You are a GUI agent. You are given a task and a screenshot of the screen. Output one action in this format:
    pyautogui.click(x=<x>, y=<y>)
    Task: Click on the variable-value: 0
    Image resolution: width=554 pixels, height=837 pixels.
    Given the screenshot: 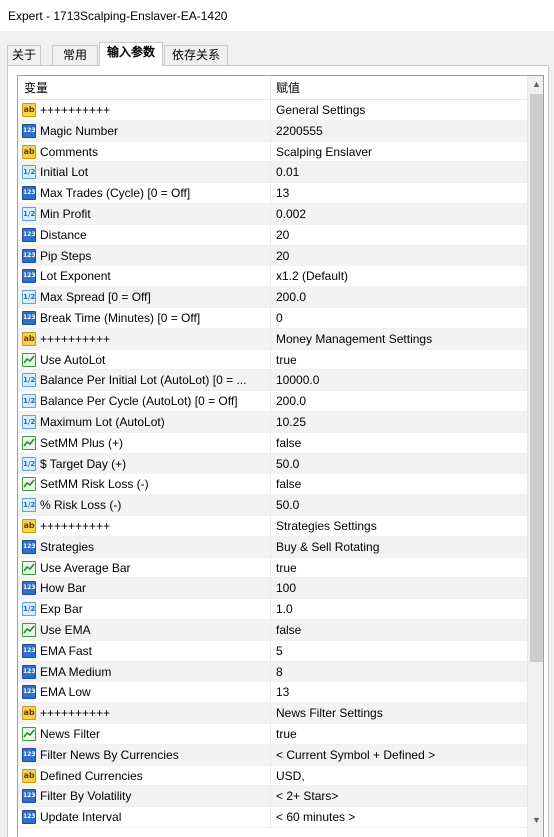 What is the action you would take?
    pyautogui.click(x=400, y=318)
    